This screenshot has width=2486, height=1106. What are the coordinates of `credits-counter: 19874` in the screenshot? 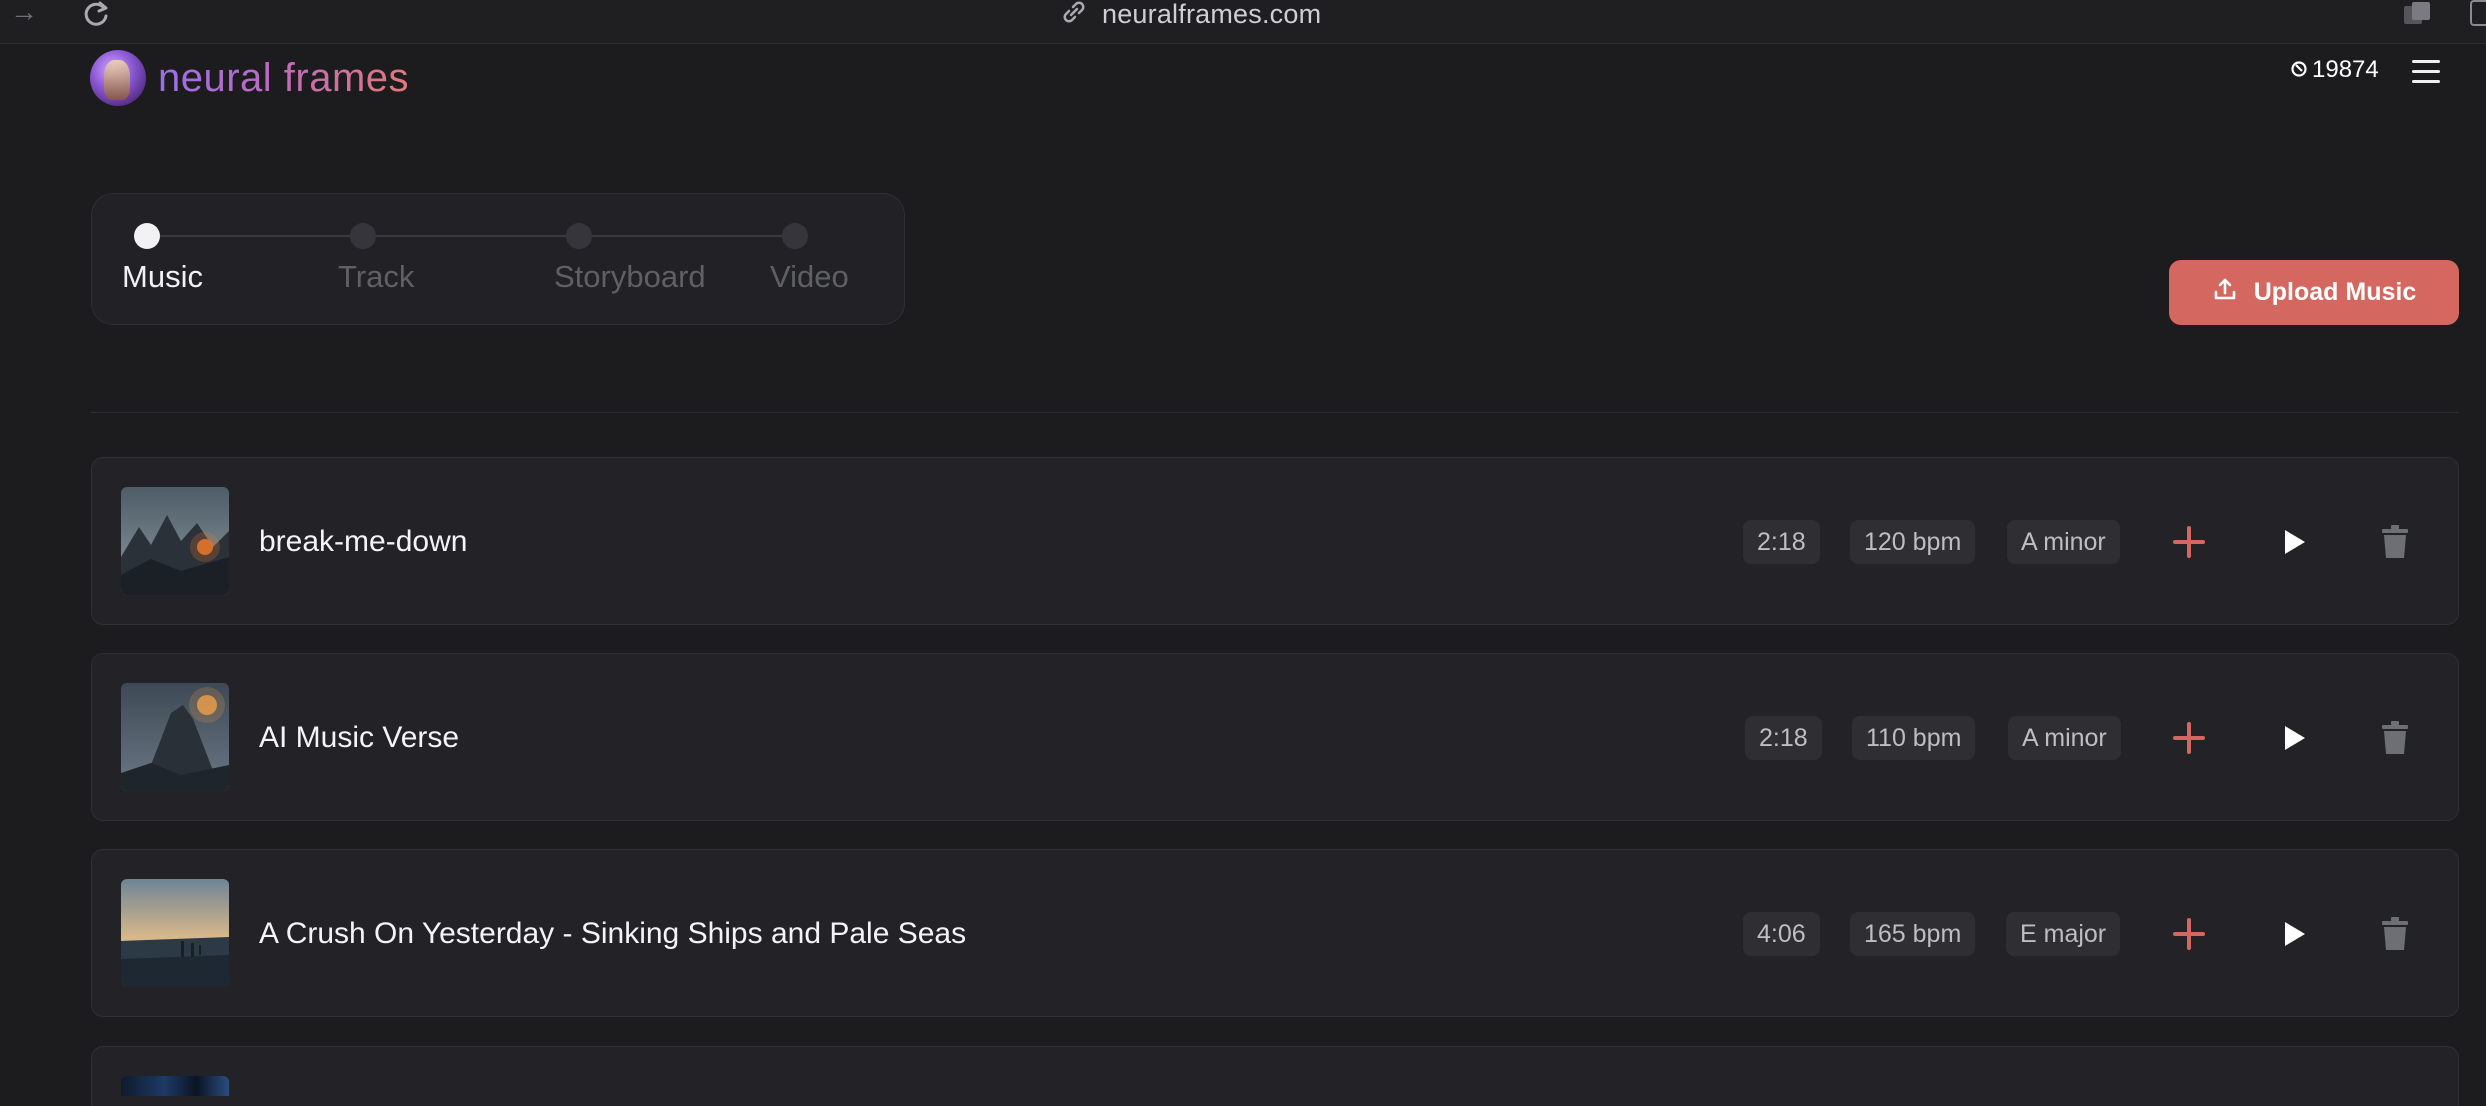 It's located at (2334, 70).